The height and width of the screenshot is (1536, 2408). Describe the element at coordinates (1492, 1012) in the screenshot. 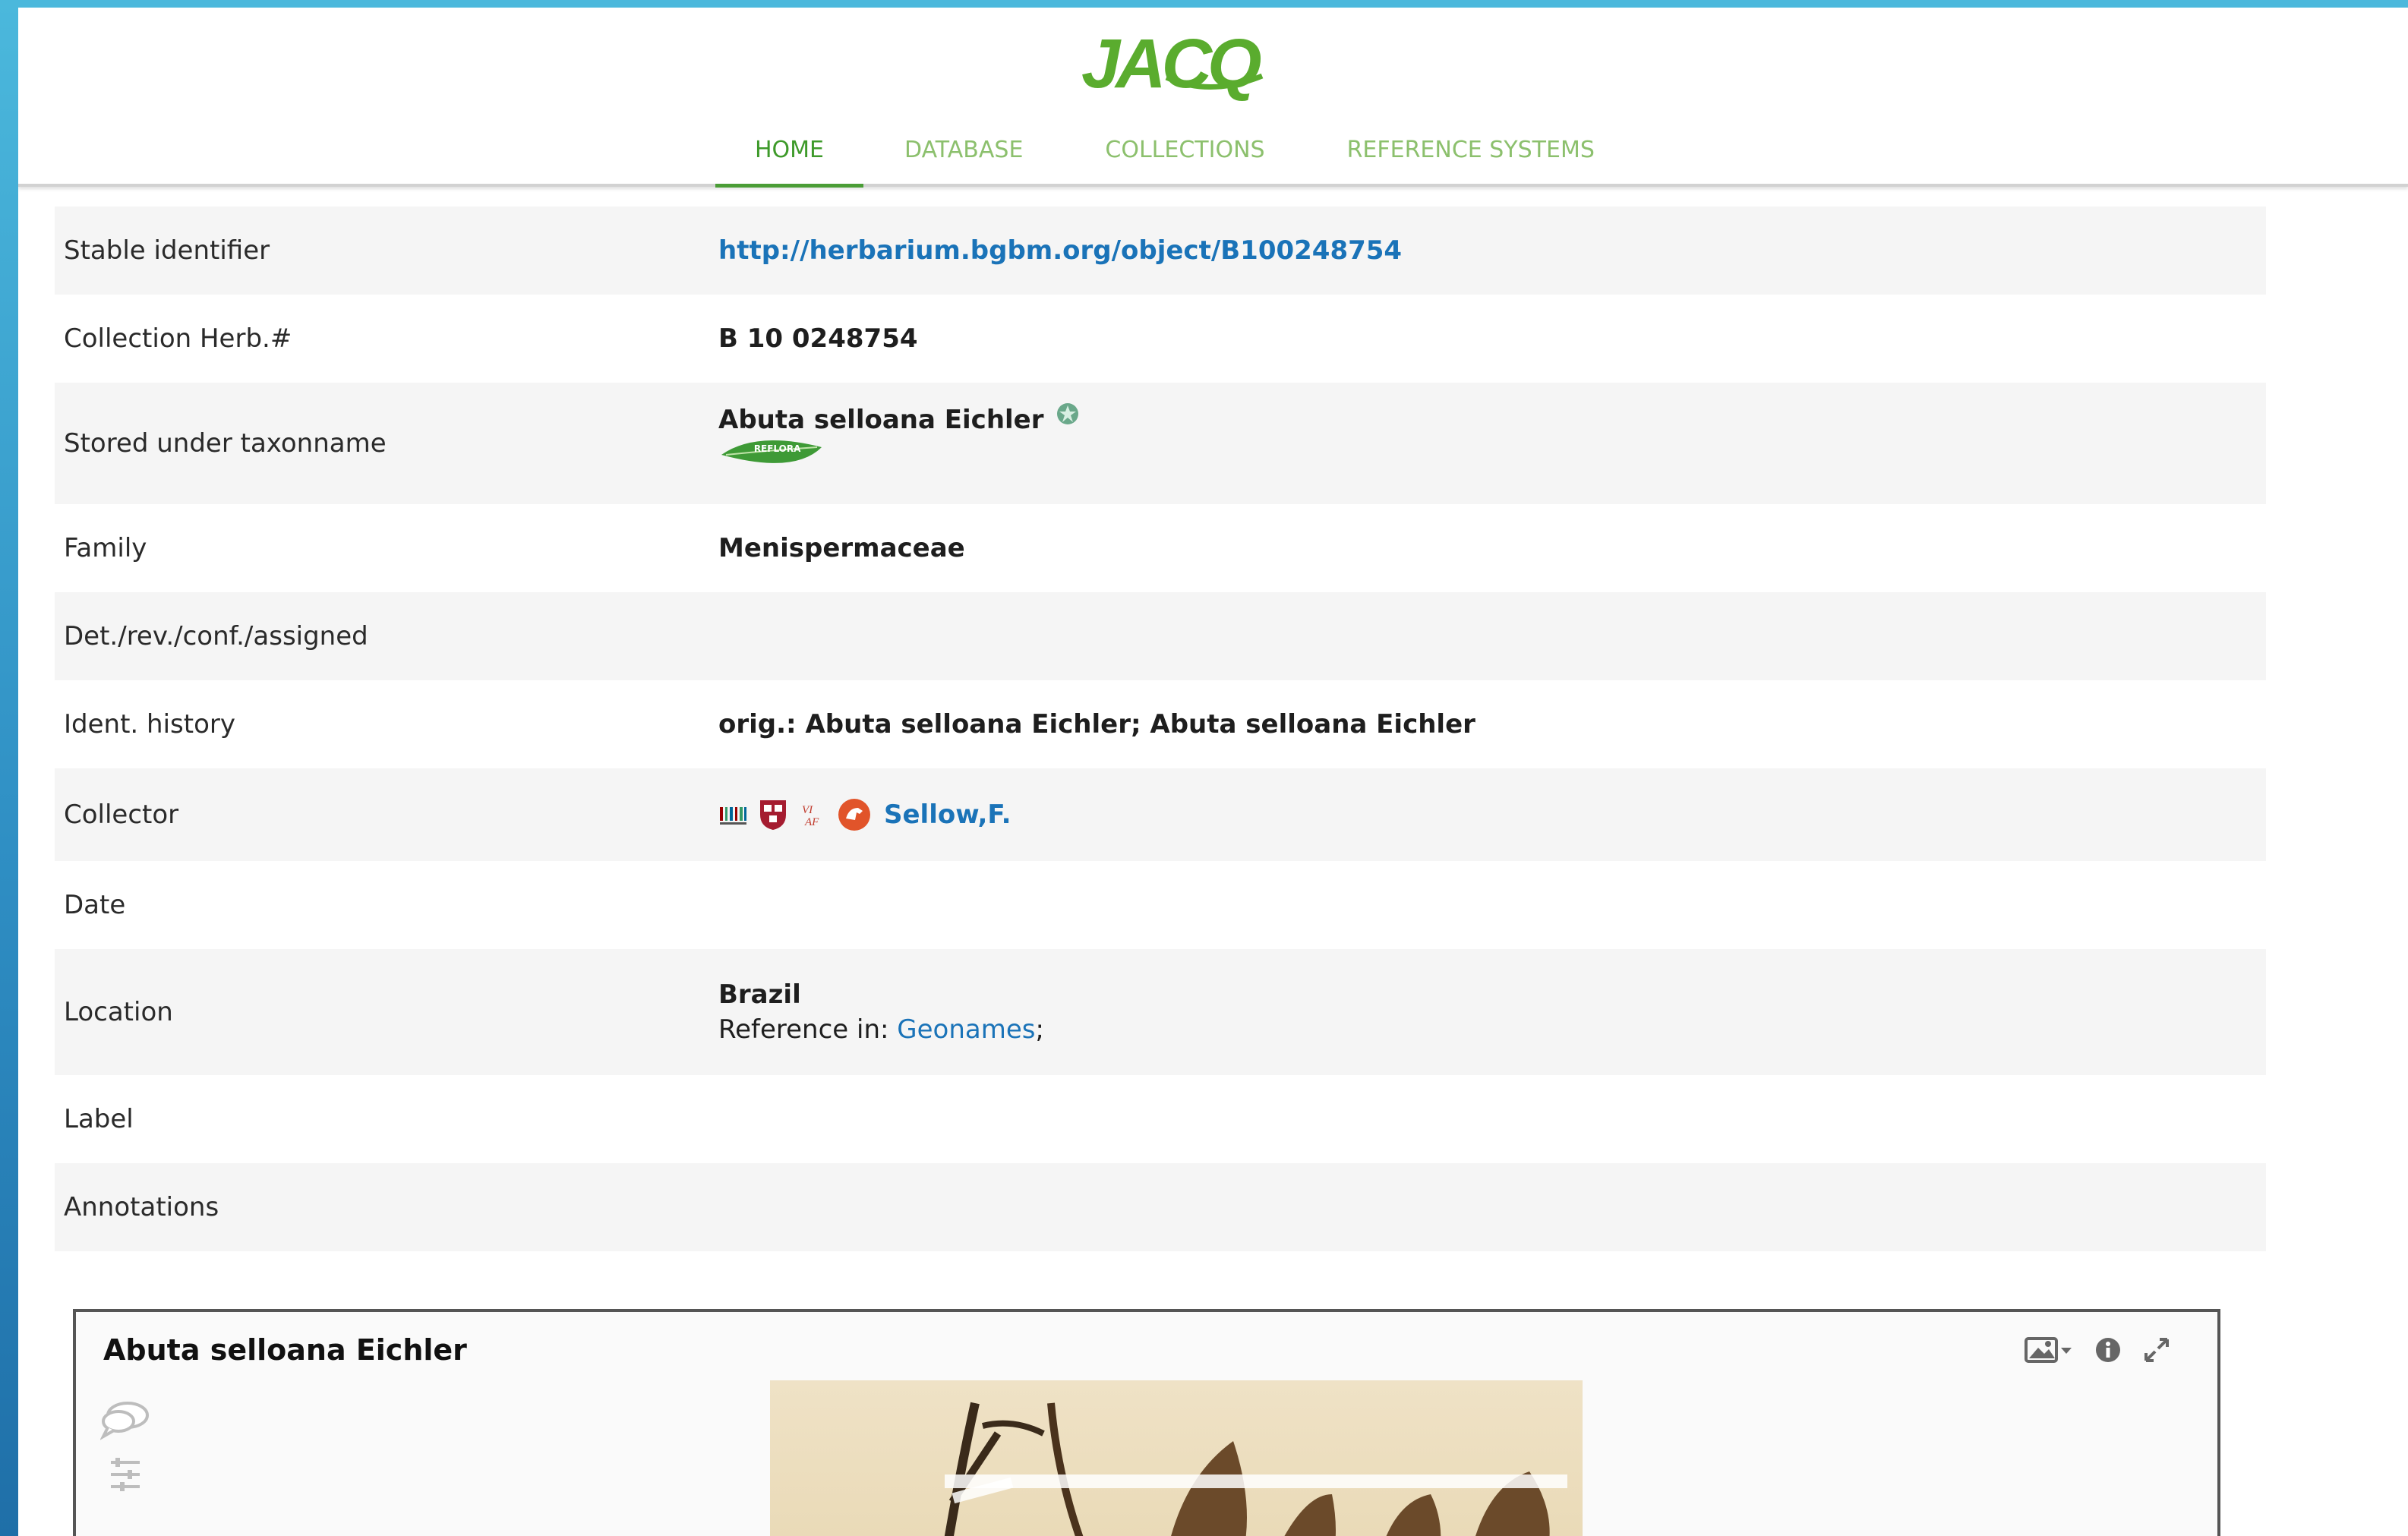

I see `location-cell: Brazil Reference in: Geonames;` at that location.